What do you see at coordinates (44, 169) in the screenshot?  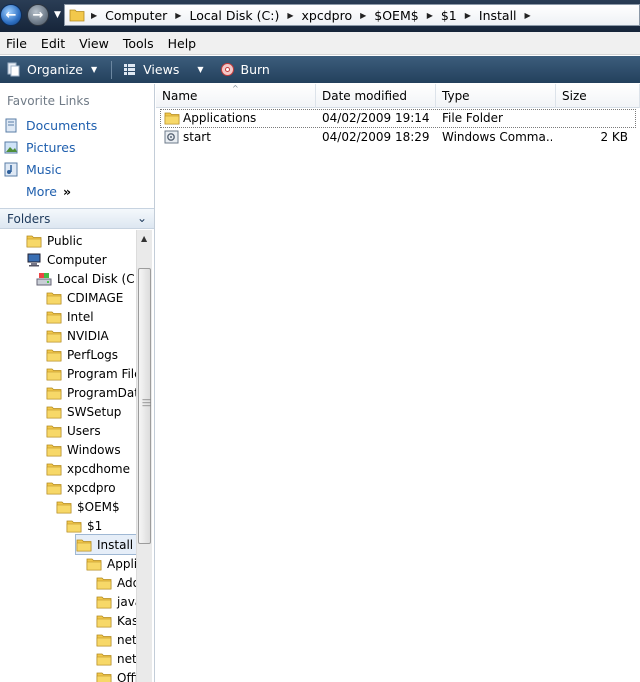 I see `favorite-link-label: Music` at bounding box center [44, 169].